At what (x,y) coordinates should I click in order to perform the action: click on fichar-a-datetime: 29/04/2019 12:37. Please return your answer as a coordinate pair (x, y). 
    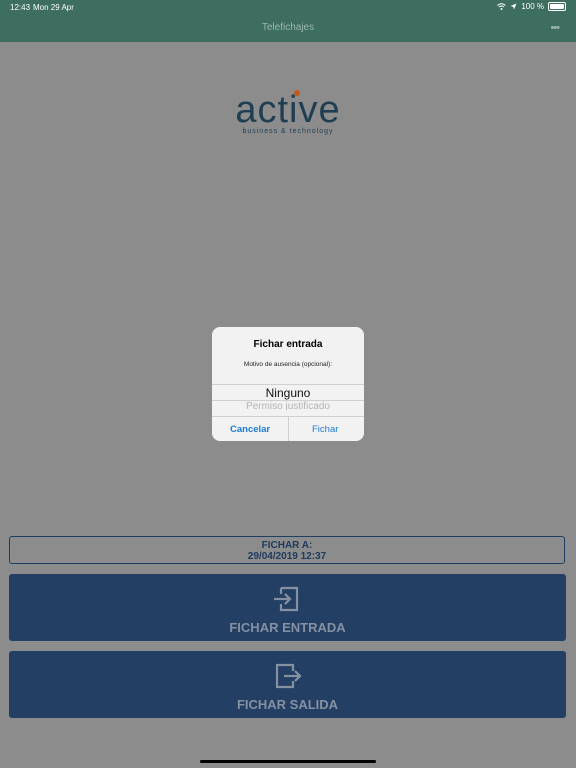
    Looking at the image, I should click on (287, 556).